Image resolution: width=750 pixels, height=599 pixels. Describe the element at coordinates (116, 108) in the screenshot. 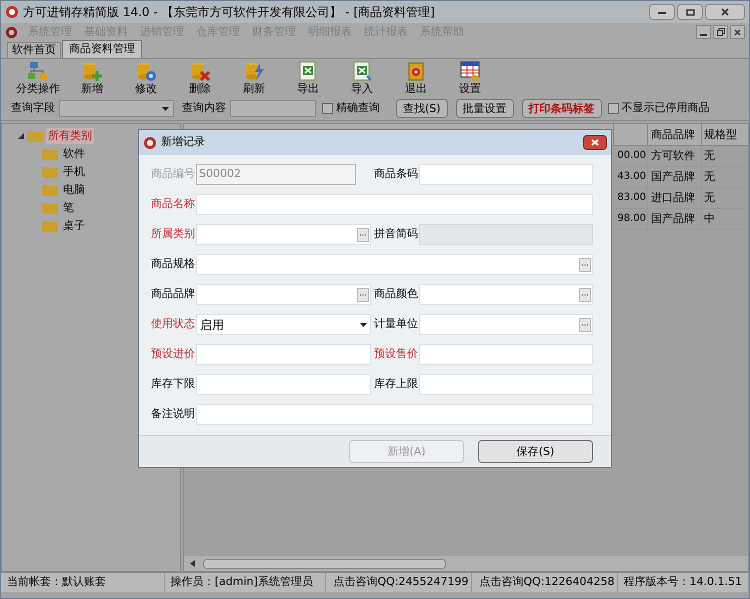

I see `query-field-dropdown` at that location.